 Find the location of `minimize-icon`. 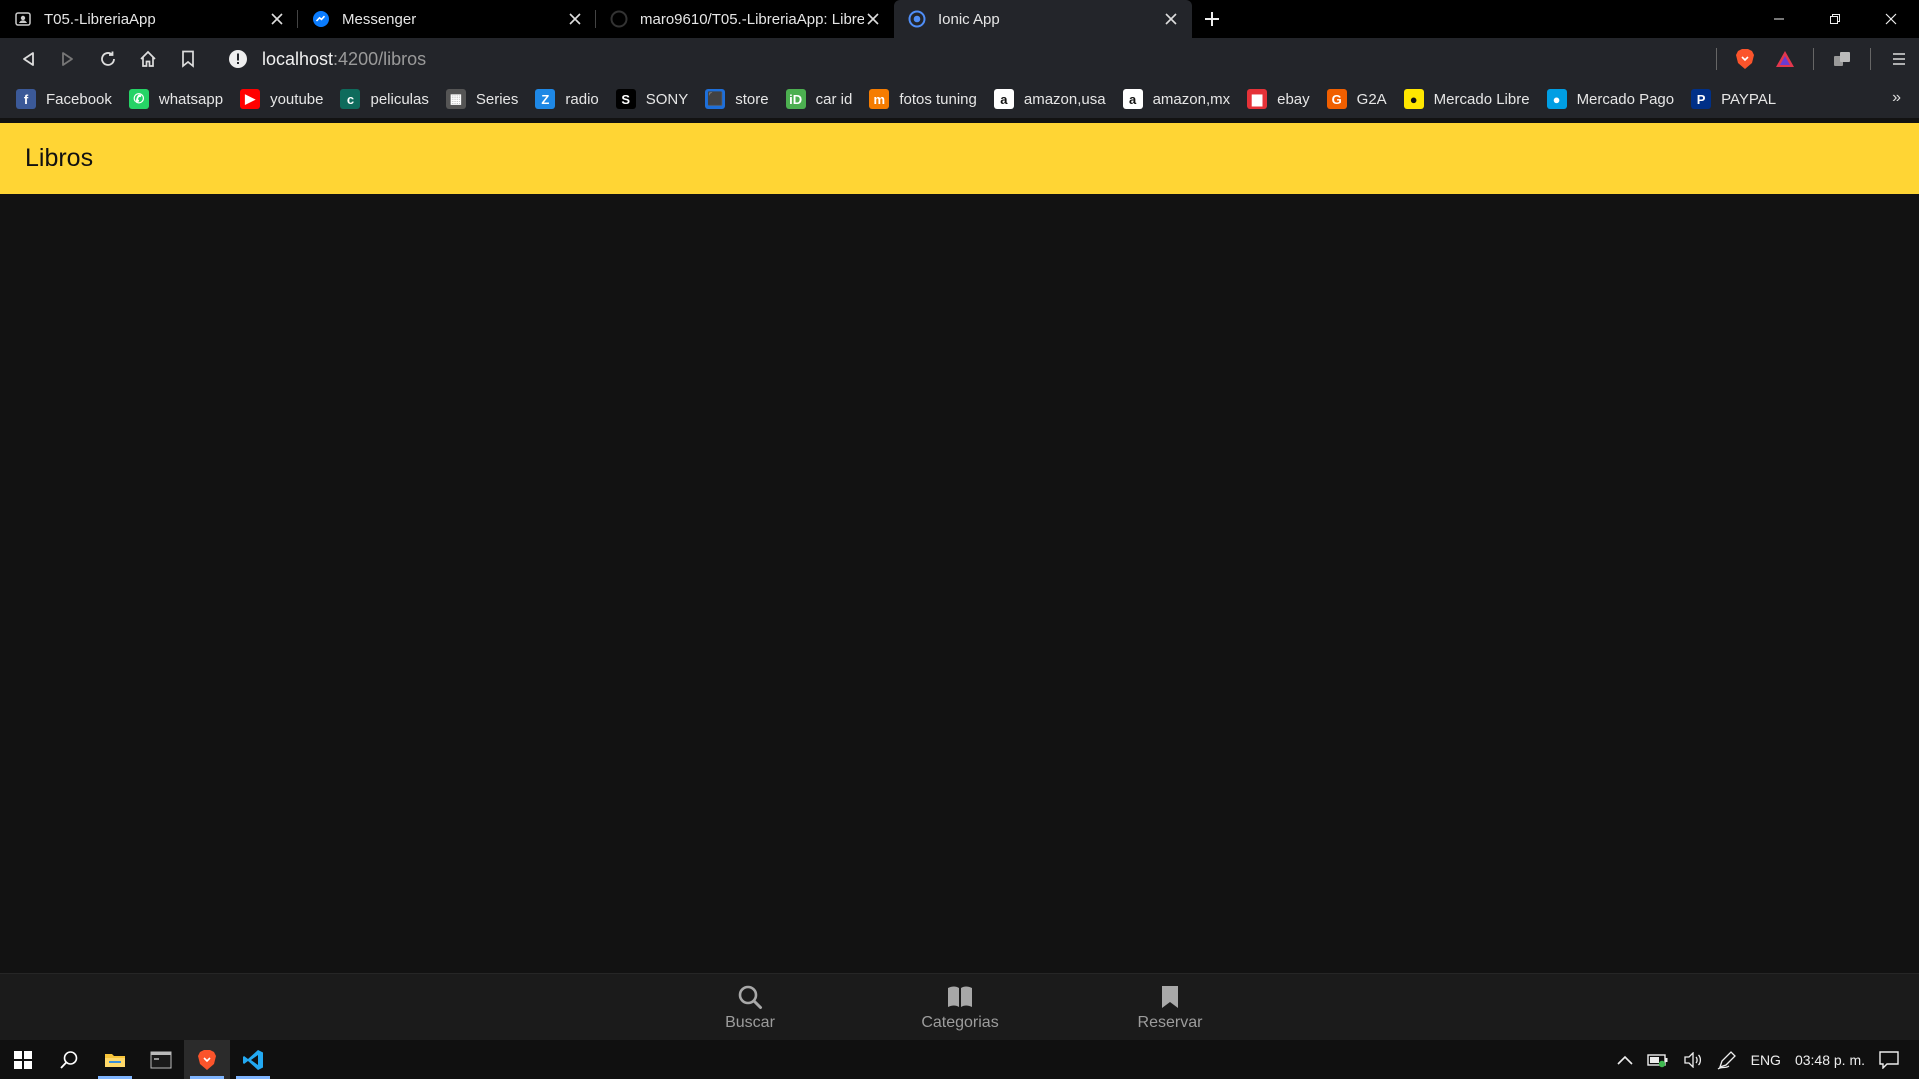

minimize-icon is located at coordinates (1779, 19).